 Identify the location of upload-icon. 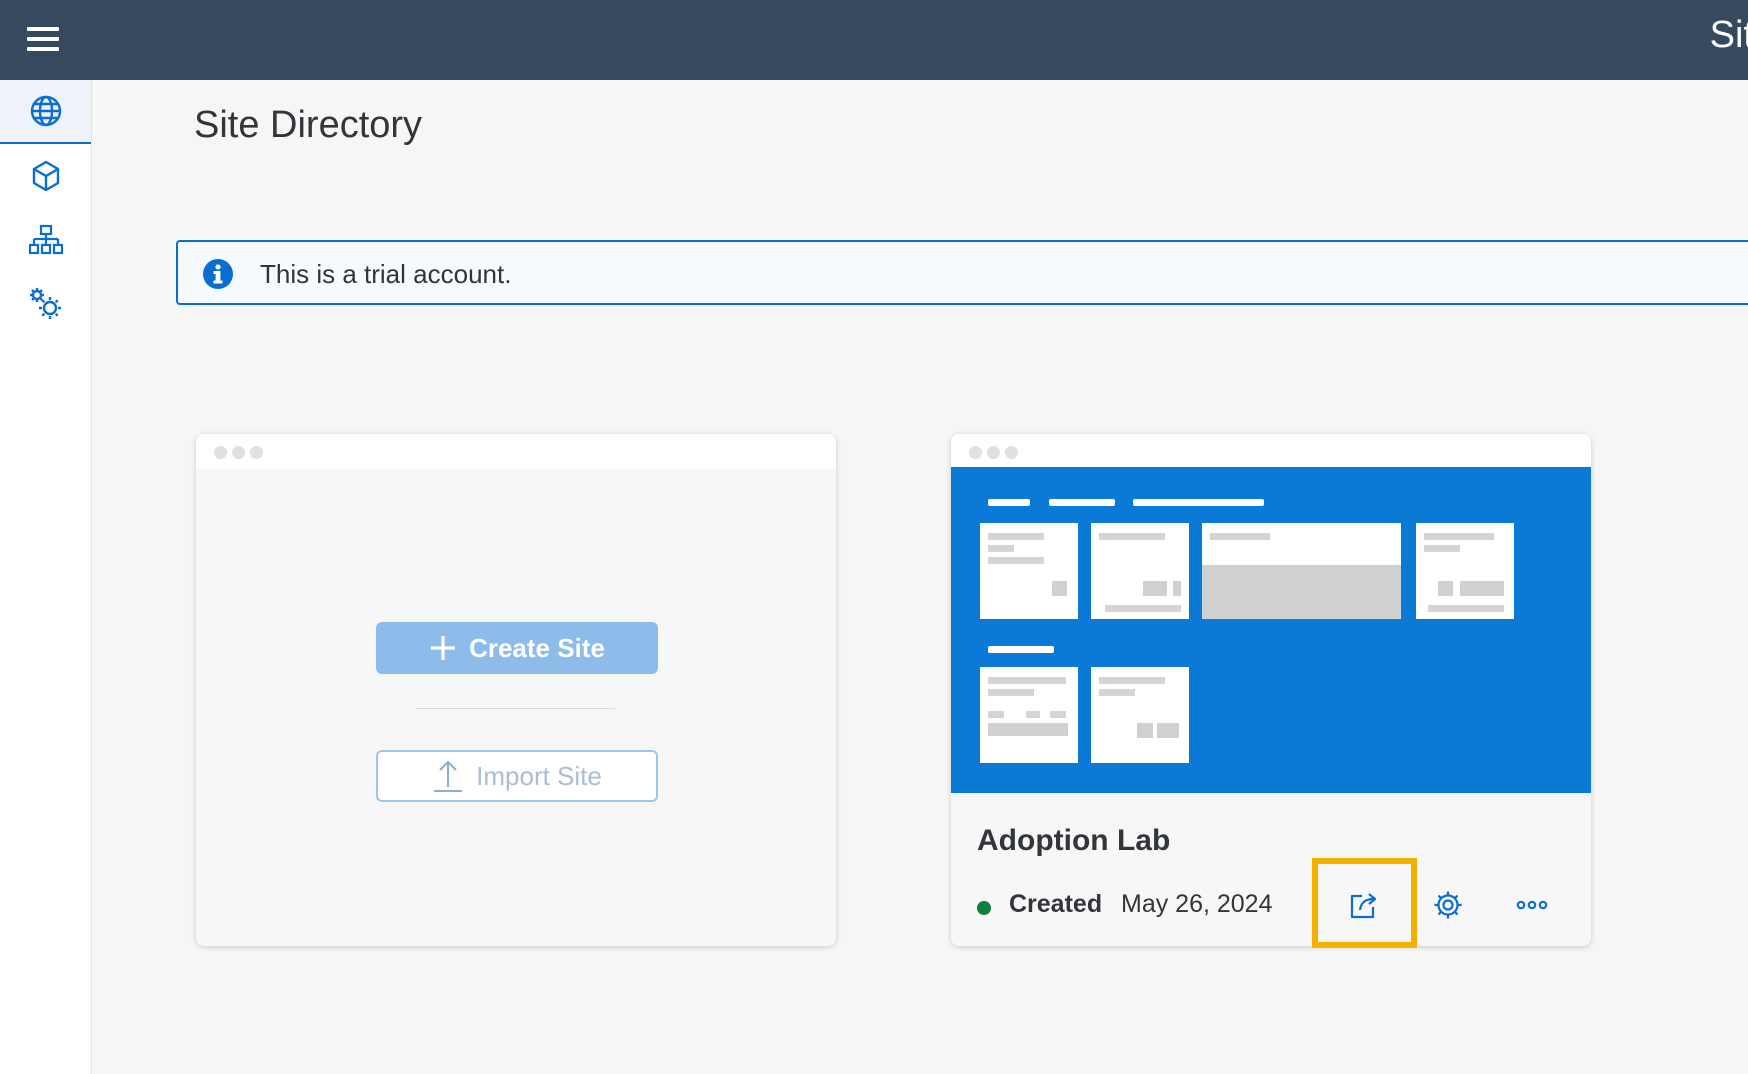
(448, 776).